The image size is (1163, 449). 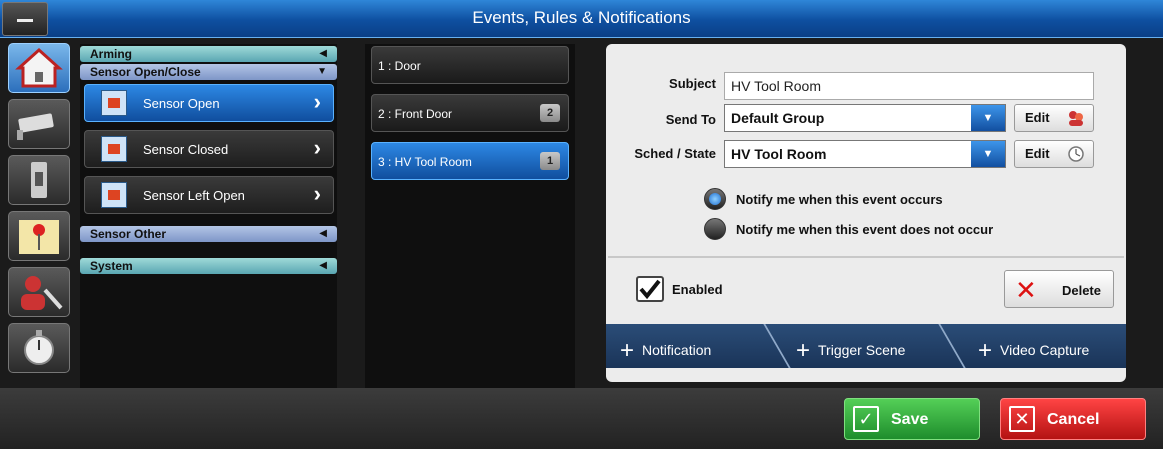 What do you see at coordinates (677, 350) in the screenshot?
I see `tab-label: Notification` at bounding box center [677, 350].